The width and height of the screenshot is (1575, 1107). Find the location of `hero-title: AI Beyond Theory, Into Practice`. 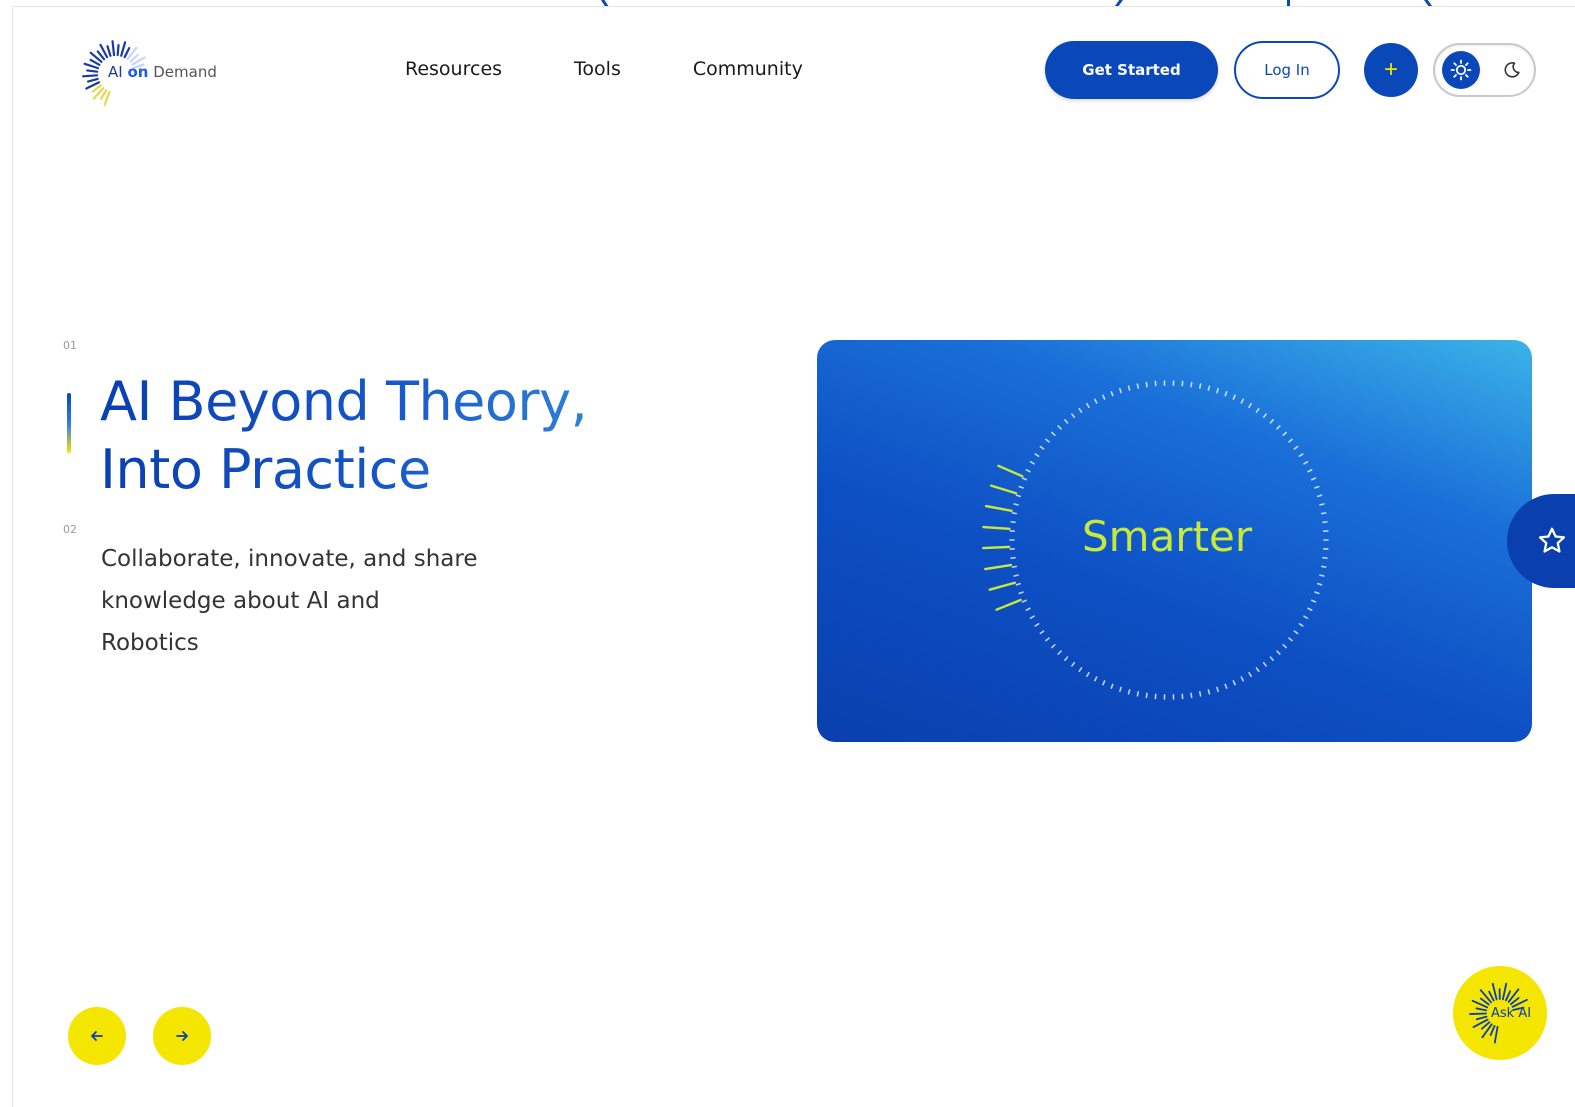

hero-title: AI Beyond Theory, Into Practice is located at coordinates (410, 436).